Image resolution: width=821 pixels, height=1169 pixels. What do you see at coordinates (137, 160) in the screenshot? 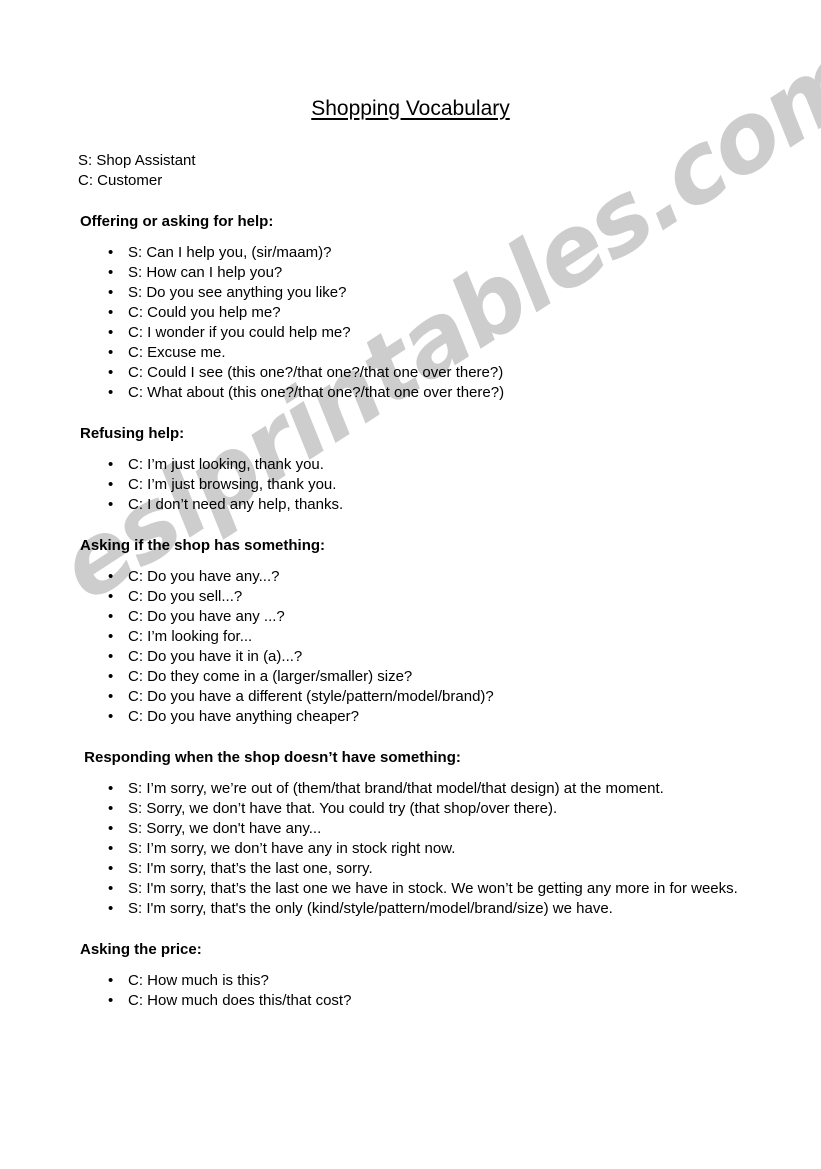
I see `legend-shop-assistant: S: Shop Assistant` at bounding box center [137, 160].